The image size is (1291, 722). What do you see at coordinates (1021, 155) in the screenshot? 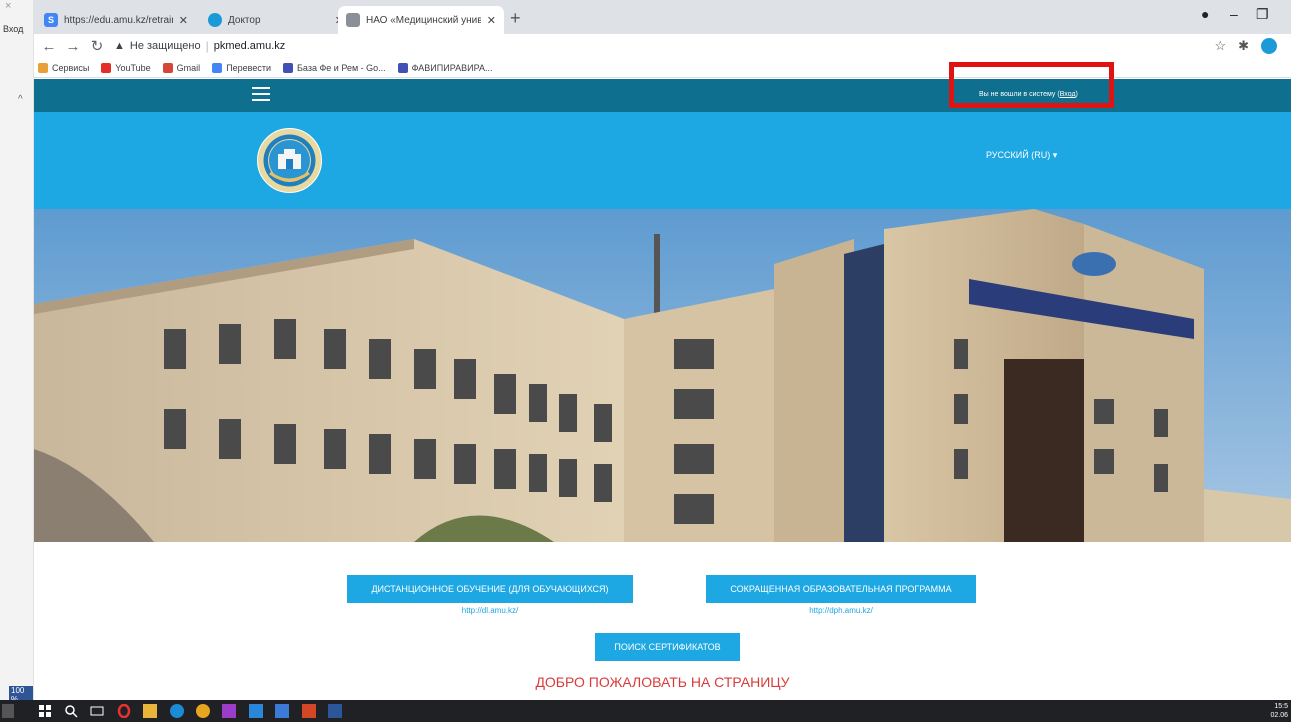
I see `language-dropdown: РУССКИЙ (RU) ▾` at bounding box center [1021, 155].